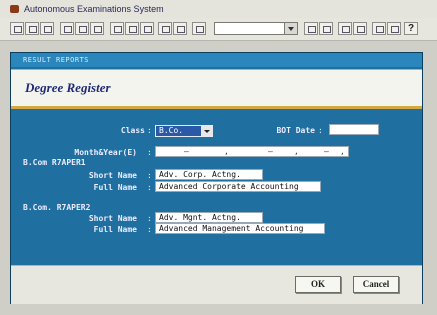 This screenshot has height=315, width=437. I want to click on ok-button: OK, so click(318, 284).